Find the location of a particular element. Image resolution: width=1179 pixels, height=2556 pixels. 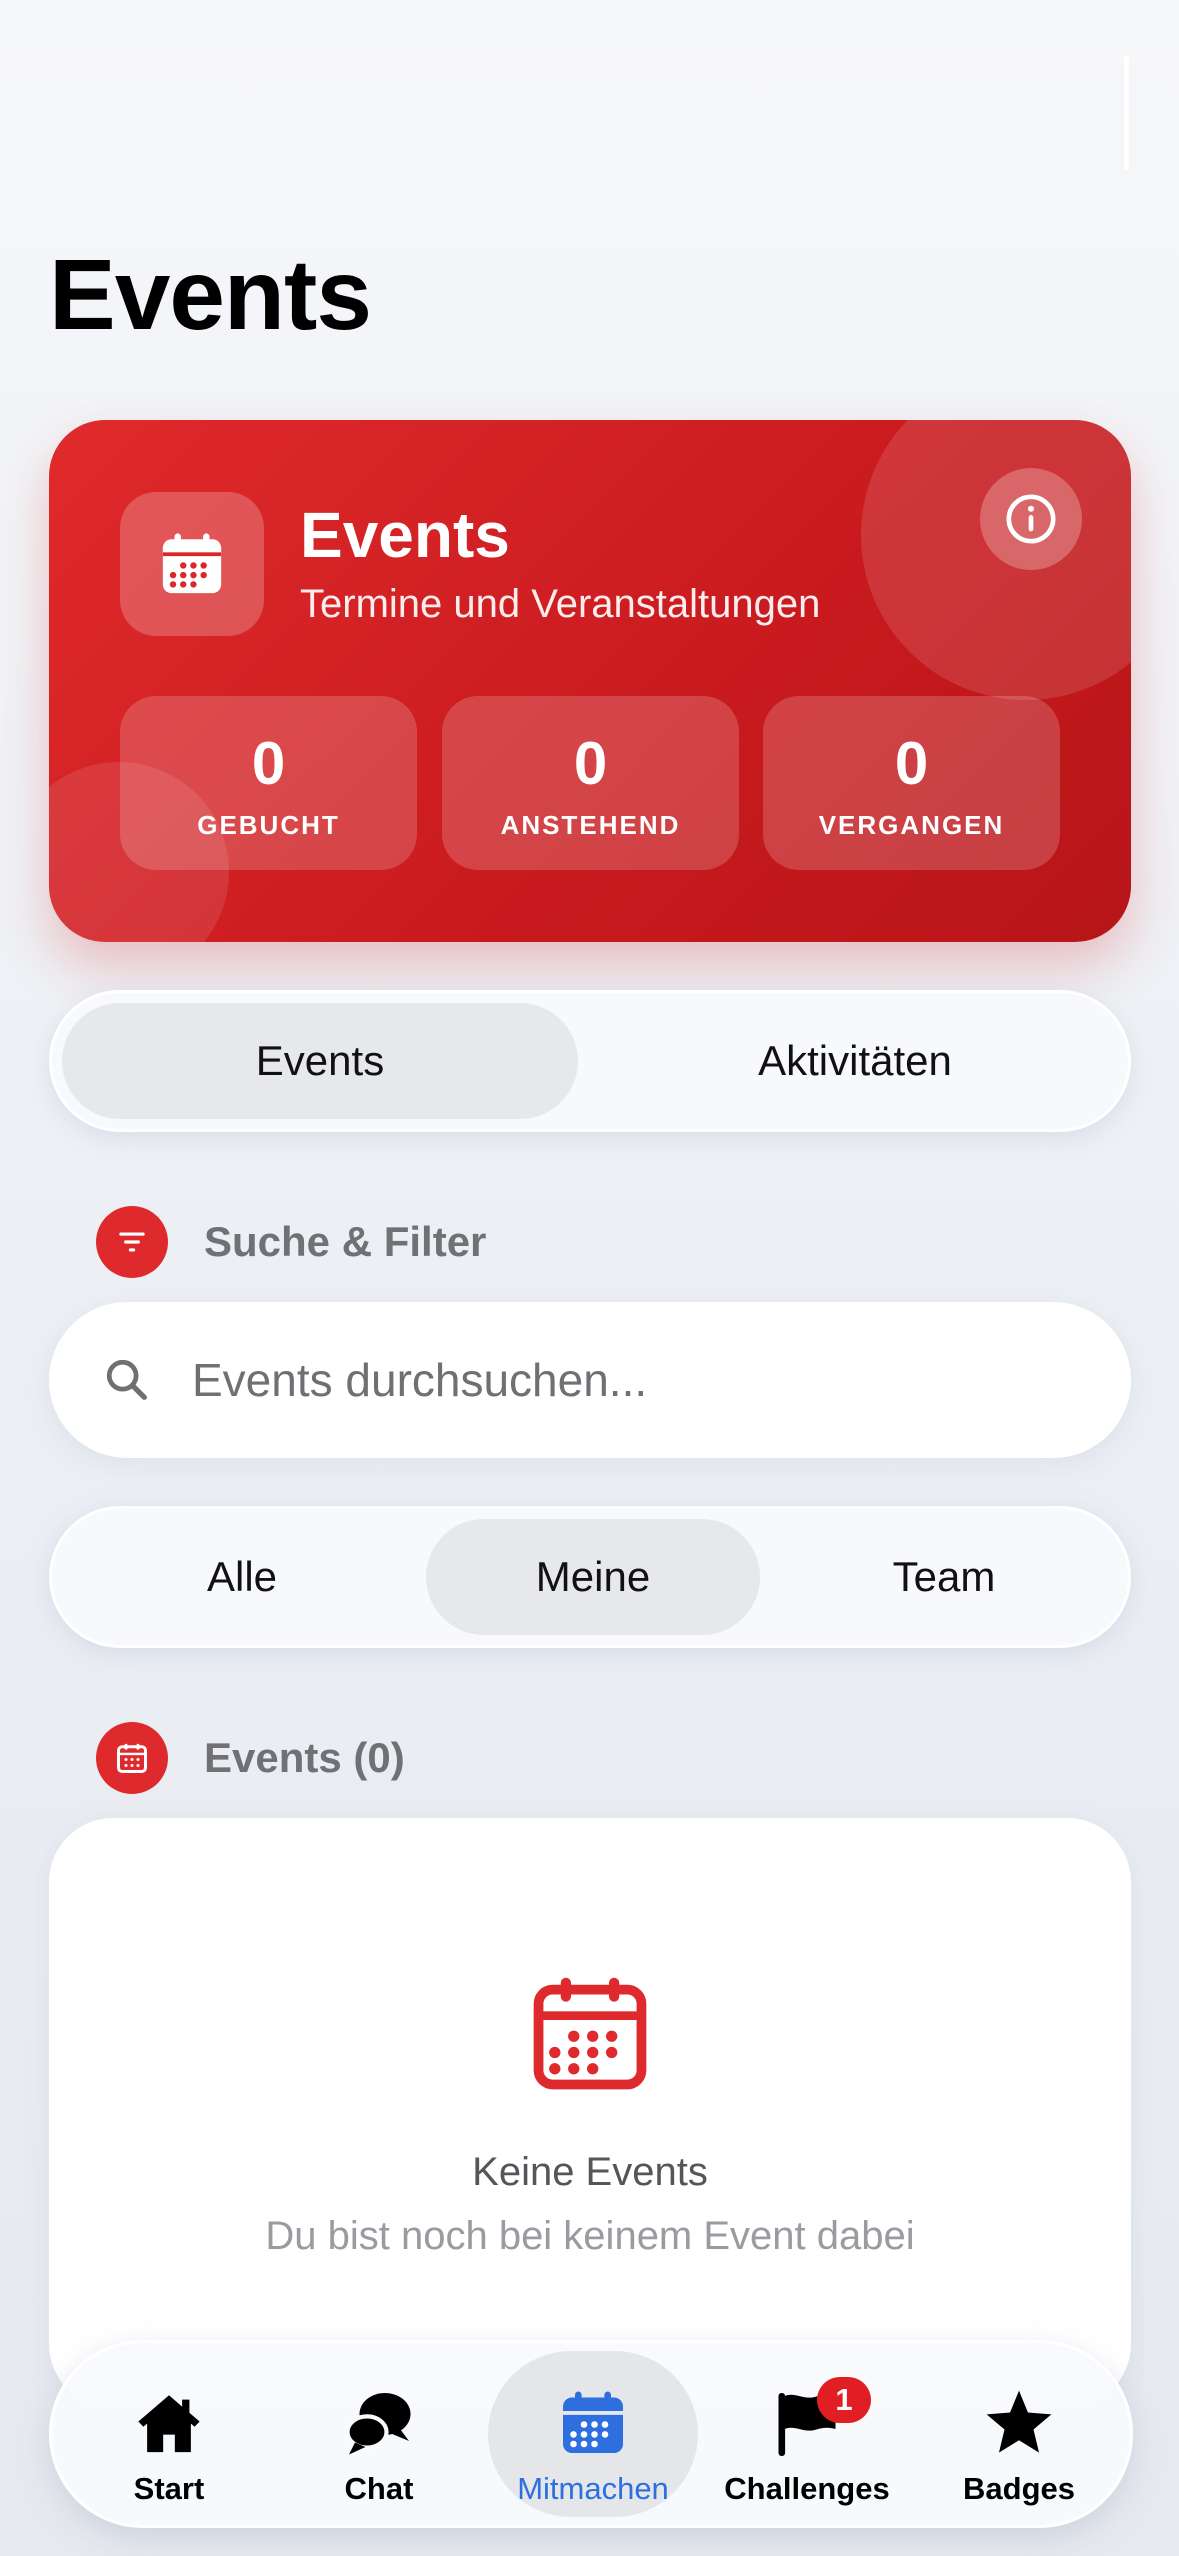

stat-booked: 0 GEBUCHT is located at coordinates (268, 783).